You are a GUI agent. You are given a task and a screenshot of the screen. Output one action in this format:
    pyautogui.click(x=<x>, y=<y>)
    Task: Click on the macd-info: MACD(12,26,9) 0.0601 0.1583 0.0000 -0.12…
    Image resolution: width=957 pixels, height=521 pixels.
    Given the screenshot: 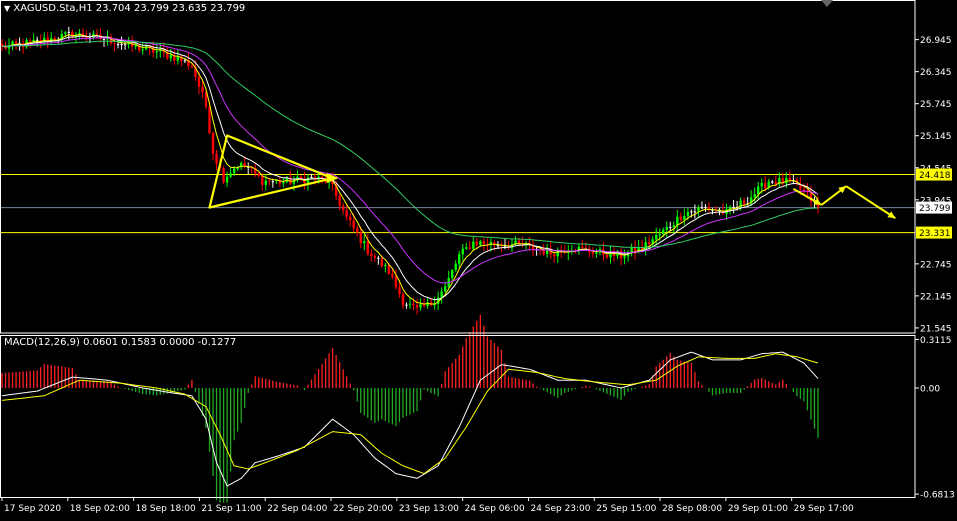 What is the action you would take?
    pyautogui.click(x=120, y=342)
    